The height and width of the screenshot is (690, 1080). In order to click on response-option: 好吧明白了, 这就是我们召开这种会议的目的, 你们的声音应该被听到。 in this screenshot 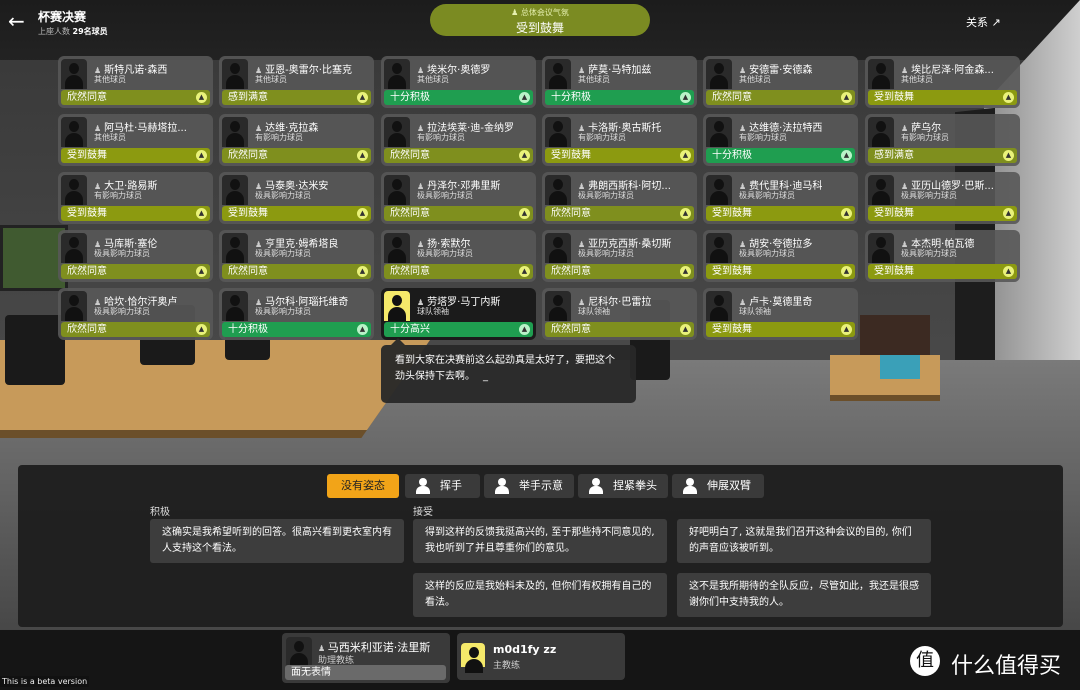, I will do `click(804, 541)`.